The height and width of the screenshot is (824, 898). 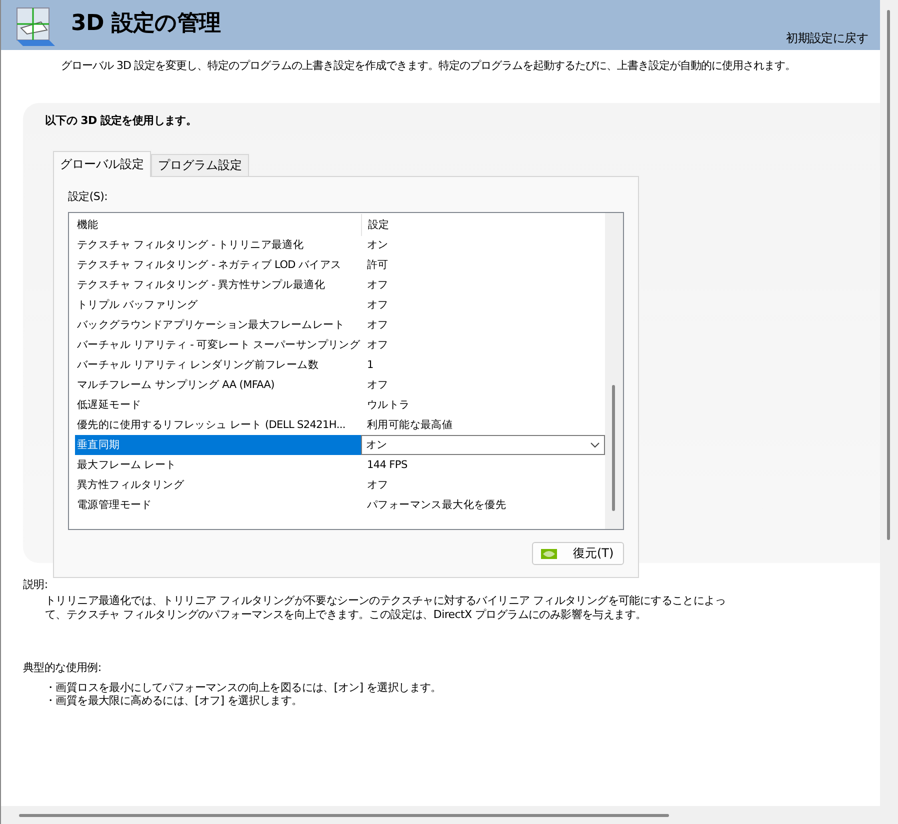 I want to click on column-header: 機能, so click(x=218, y=225).